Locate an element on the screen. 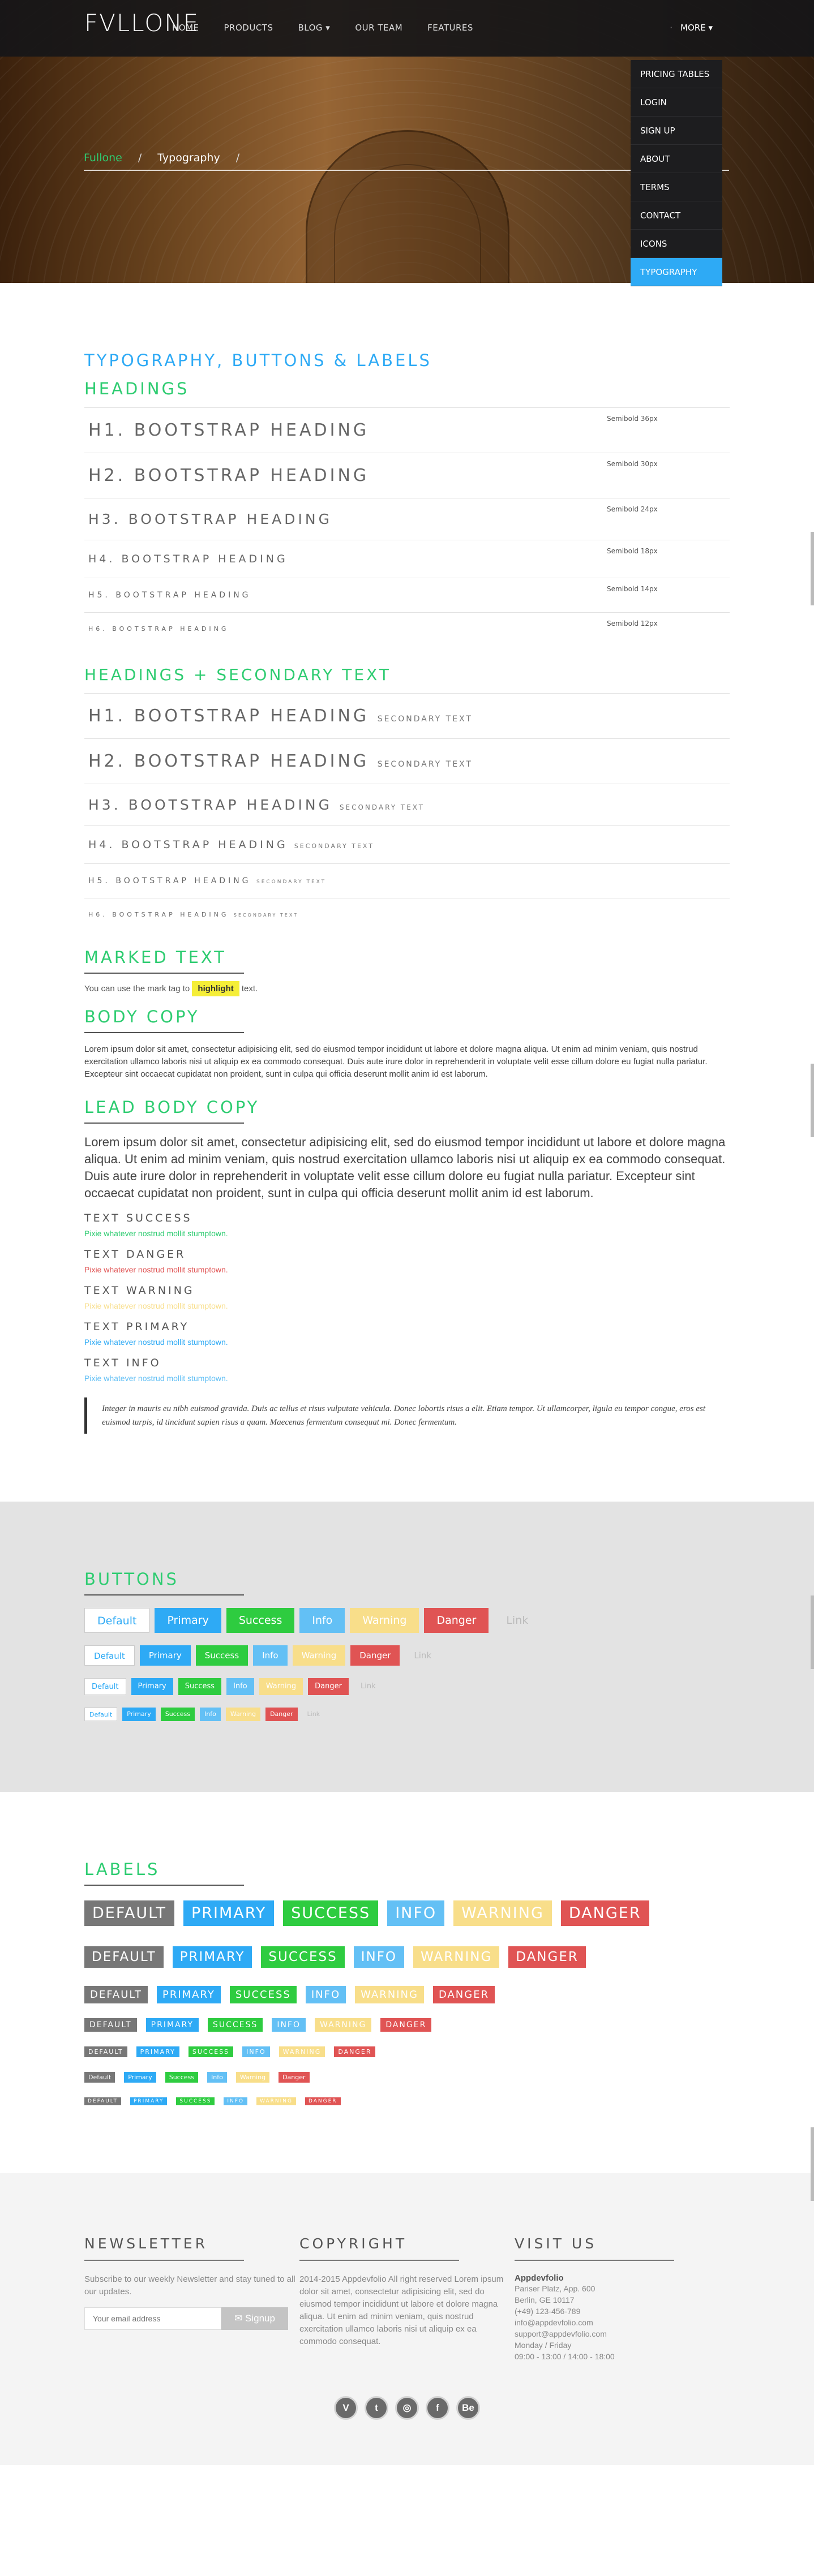  email-link: support@appdevfolio.com is located at coordinates (622, 2334).